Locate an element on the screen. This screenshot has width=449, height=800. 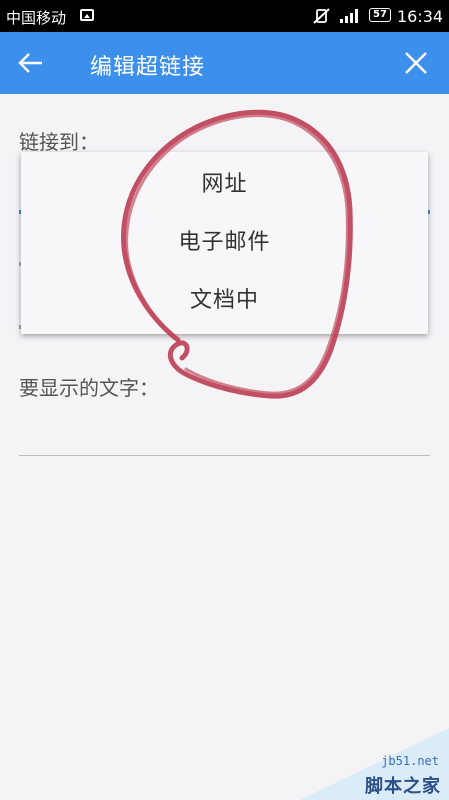
option-email: 电子邮件 is located at coordinates (224, 243).